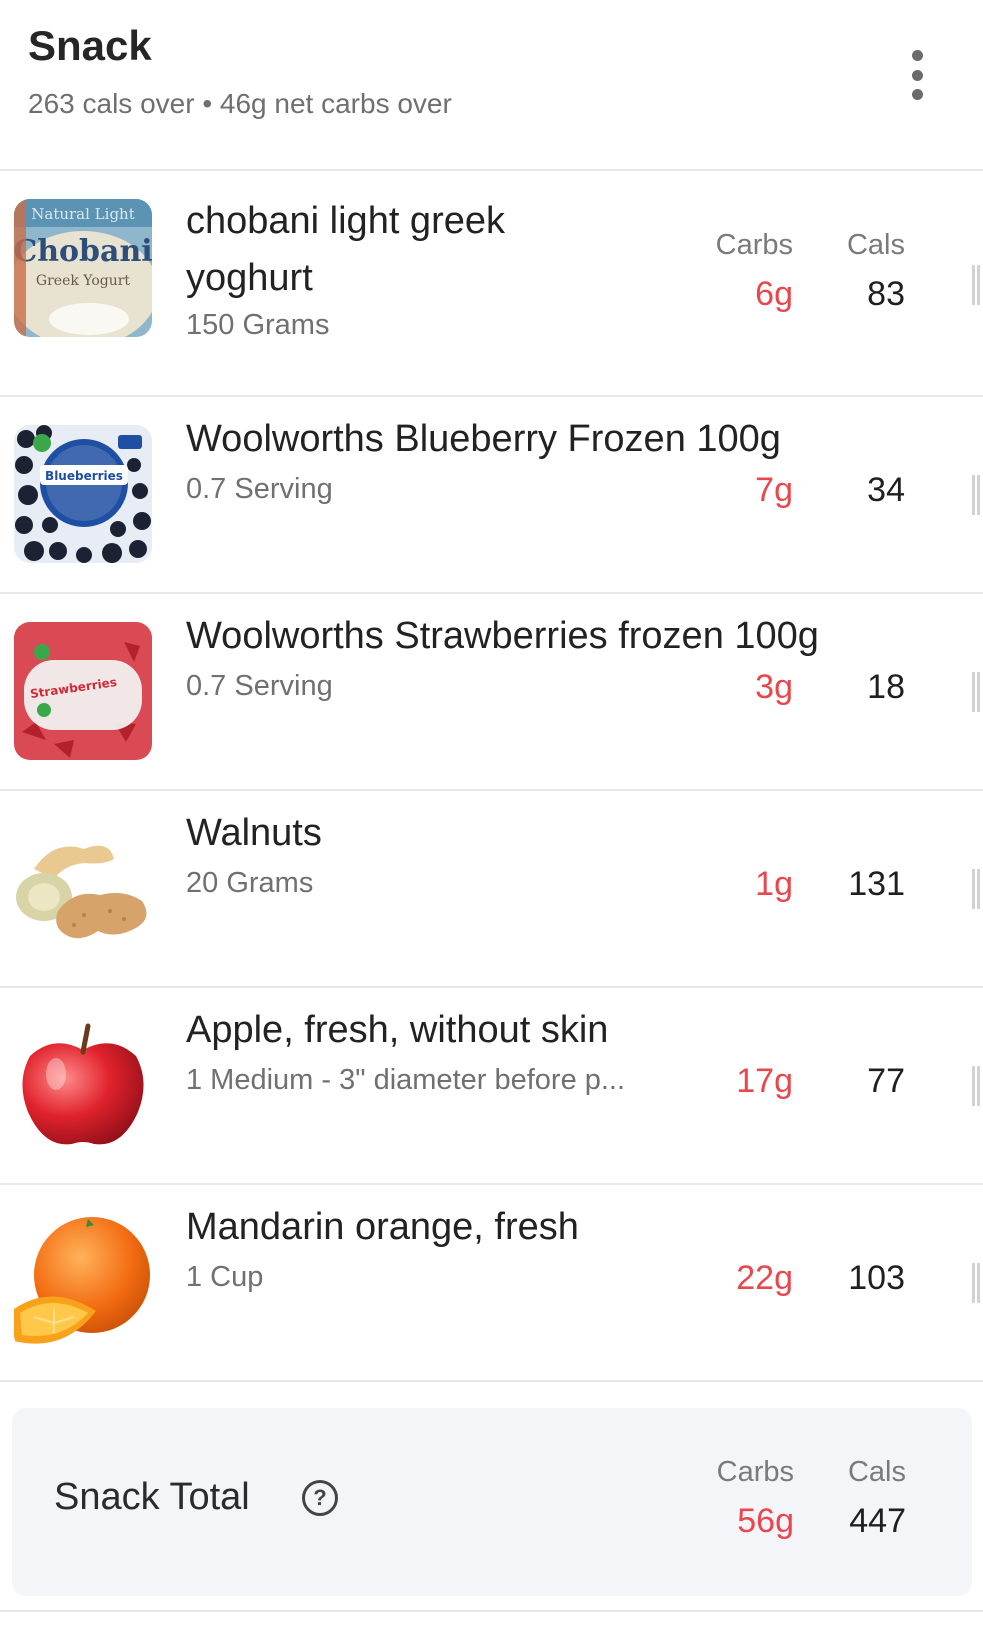 The width and height of the screenshot is (983, 1627). Describe the element at coordinates (492, 1502) in the screenshot. I see `meal-total-card: Snack Total ? Carbs Cals 56g 447` at that location.